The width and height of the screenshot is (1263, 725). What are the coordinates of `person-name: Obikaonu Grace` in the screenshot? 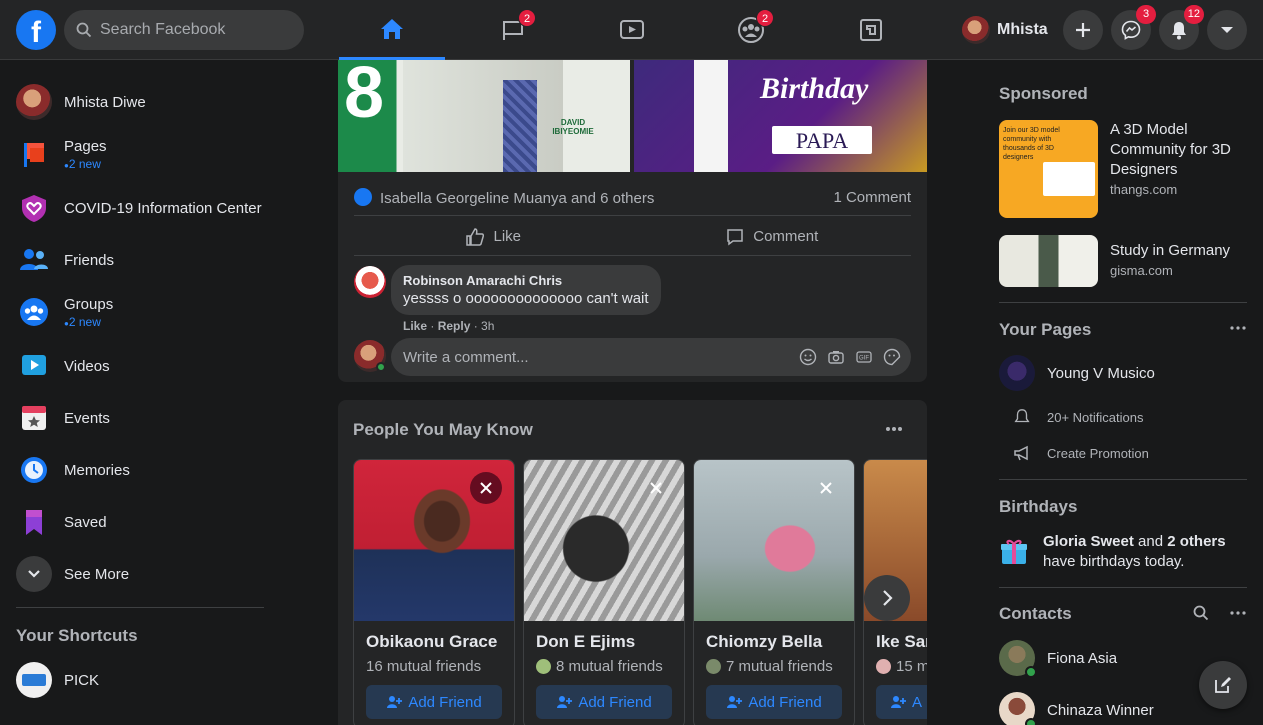 It's located at (431, 642).